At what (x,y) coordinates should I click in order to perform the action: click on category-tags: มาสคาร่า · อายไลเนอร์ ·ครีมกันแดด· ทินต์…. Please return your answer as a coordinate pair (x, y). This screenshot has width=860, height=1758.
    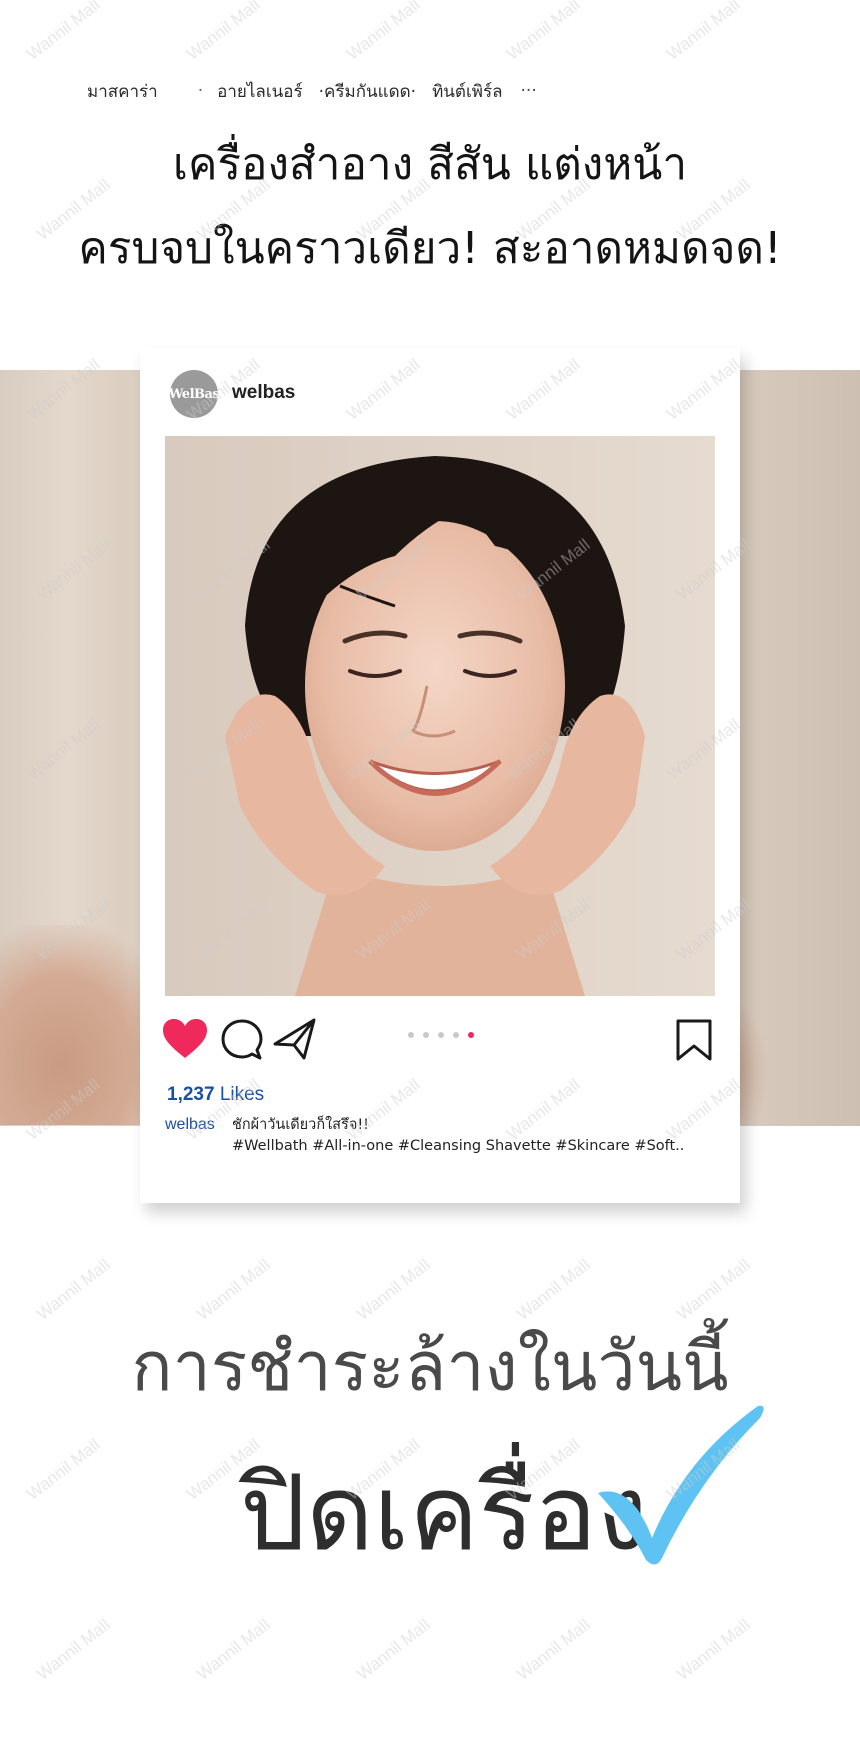
    Looking at the image, I should click on (312, 91).